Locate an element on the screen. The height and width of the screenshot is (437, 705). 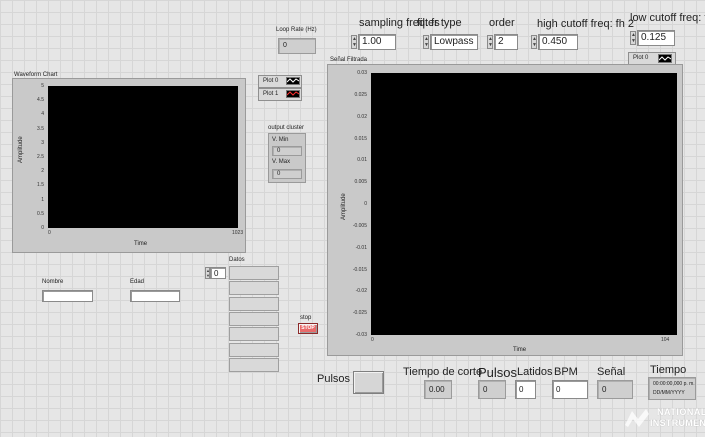
senal-y-tick: -0.02 is located at coordinates (361, 291).